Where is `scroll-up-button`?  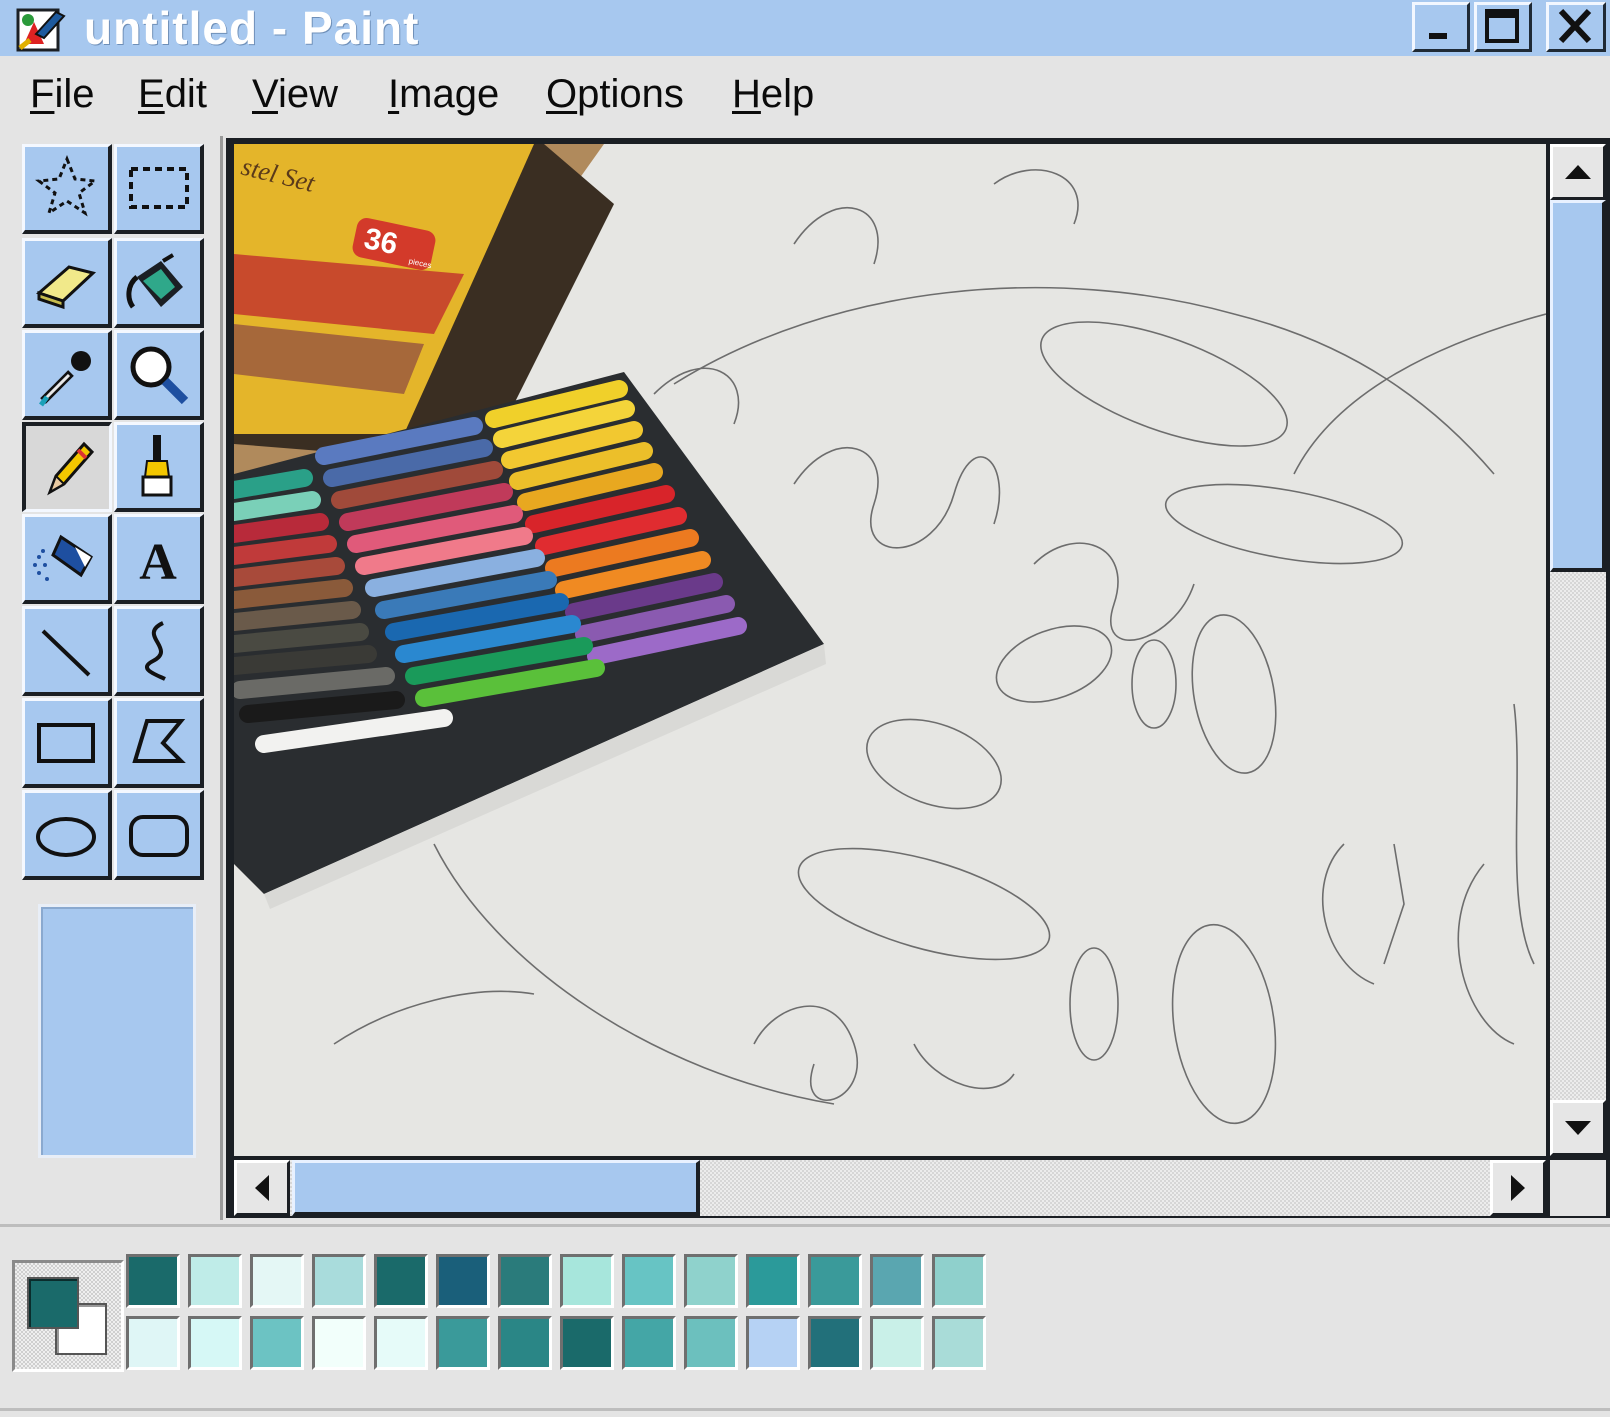 scroll-up-button is located at coordinates (1578, 172).